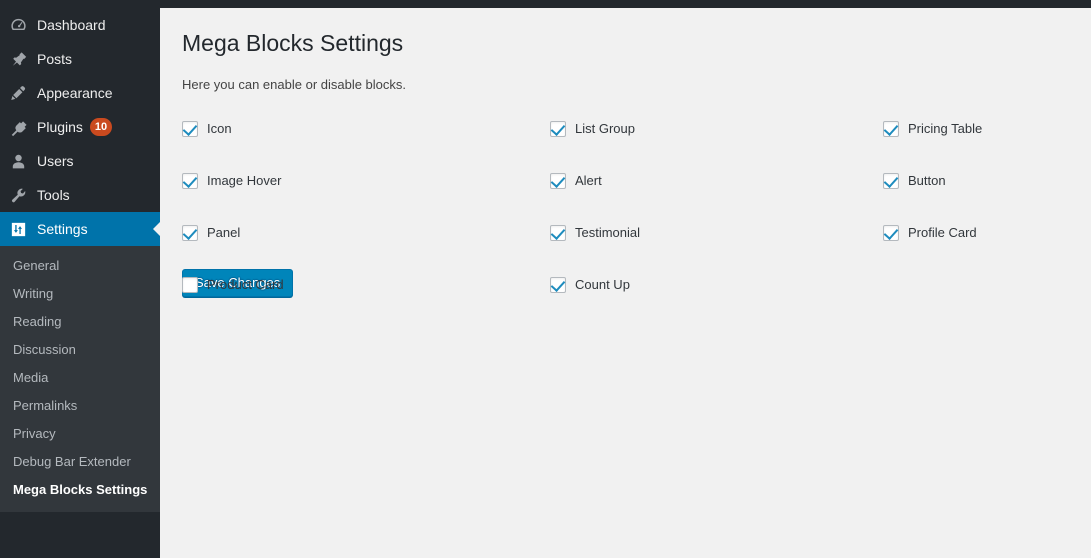 Image resolution: width=1091 pixels, height=558 pixels. I want to click on sidebar-item-appearance: Appearance, so click(80, 93).